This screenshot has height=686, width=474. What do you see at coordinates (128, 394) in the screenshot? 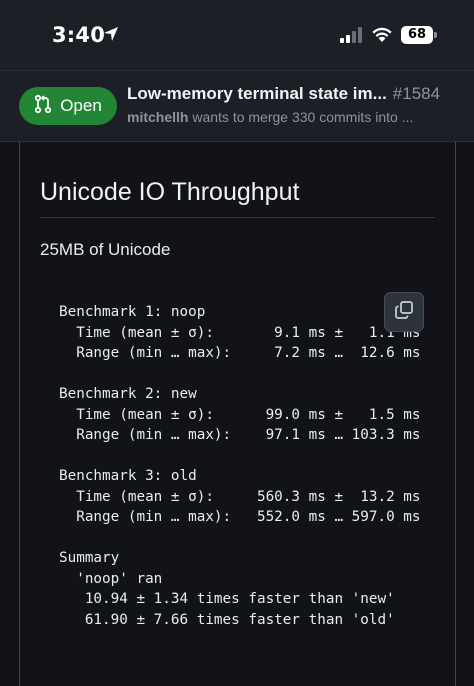
I see `code-line: Benchmark 2: new` at bounding box center [128, 394].